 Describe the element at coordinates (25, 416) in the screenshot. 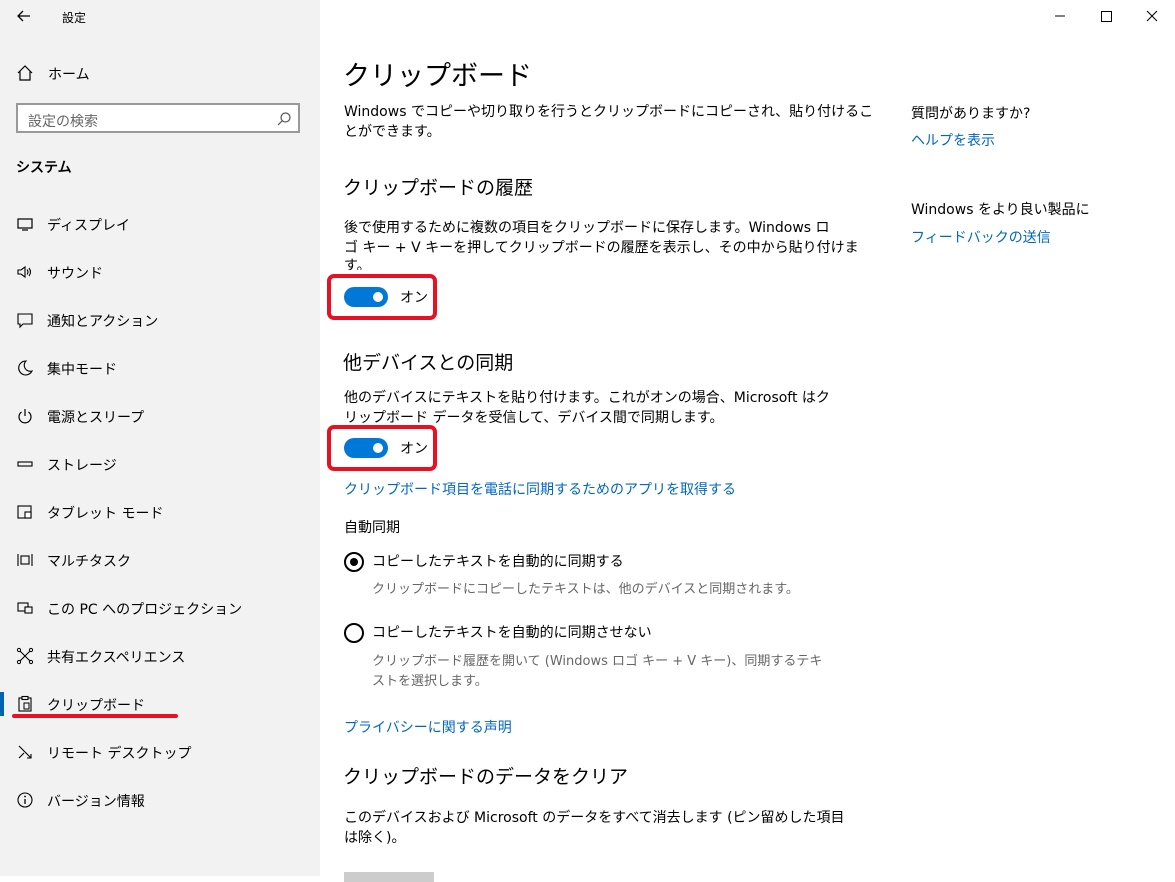

I see `power-icon` at that location.